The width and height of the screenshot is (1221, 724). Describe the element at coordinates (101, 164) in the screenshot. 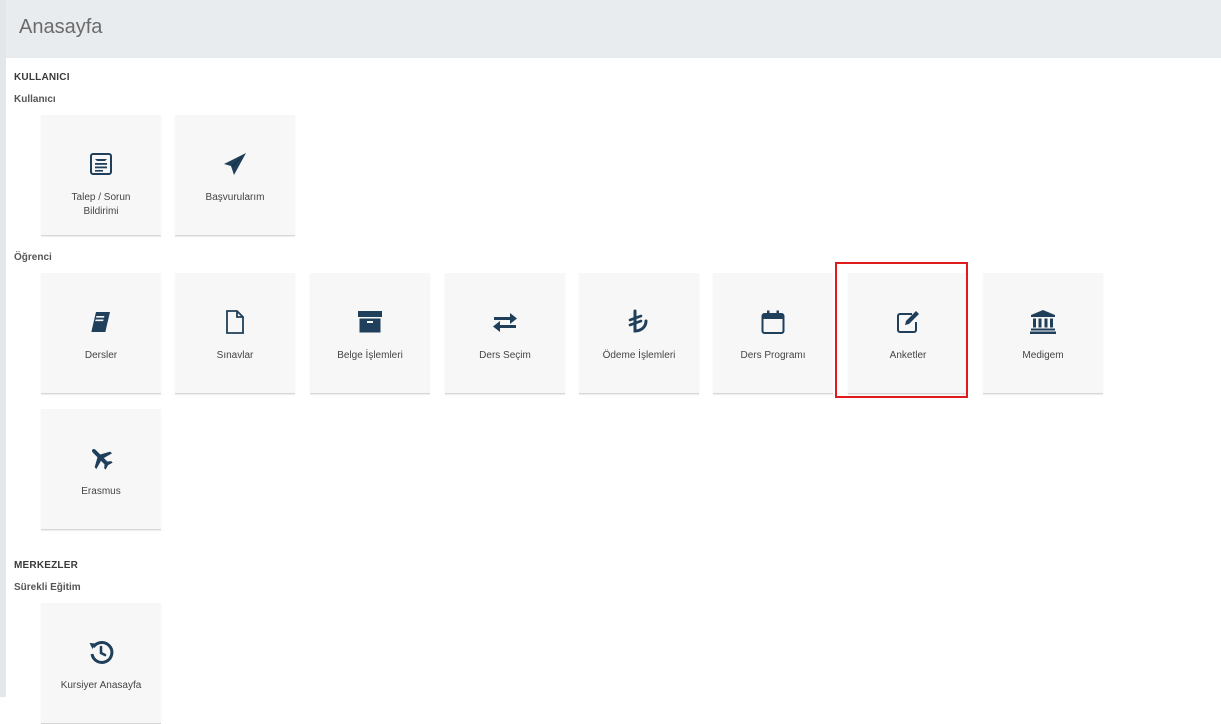

I see `newspaper-icon` at that location.